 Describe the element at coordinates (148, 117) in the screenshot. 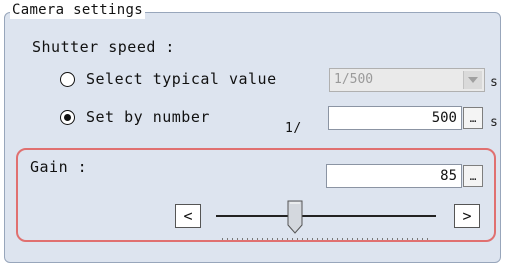

I see `set-by-number-label: Set by number` at that location.